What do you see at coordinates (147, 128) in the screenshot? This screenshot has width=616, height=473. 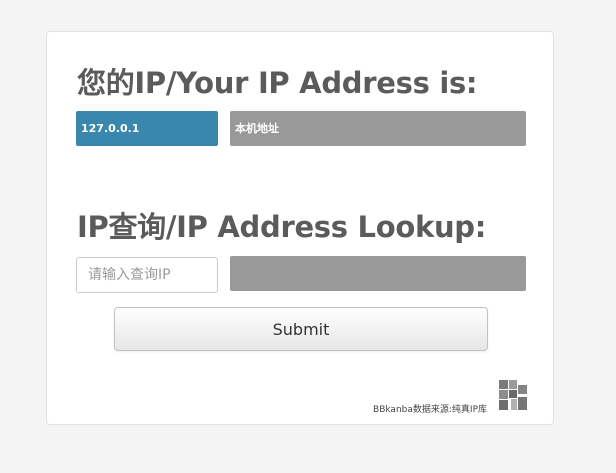 I see `ip-address-badge: 127.0.0.1` at bounding box center [147, 128].